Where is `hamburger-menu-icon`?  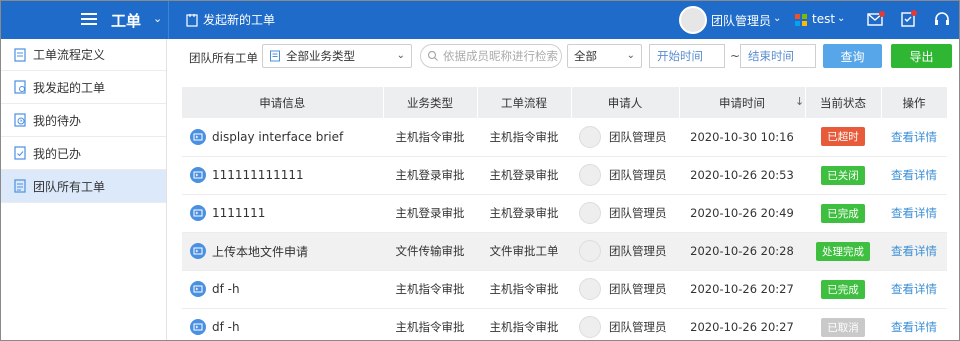 hamburger-menu-icon is located at coordinates (89, 19).